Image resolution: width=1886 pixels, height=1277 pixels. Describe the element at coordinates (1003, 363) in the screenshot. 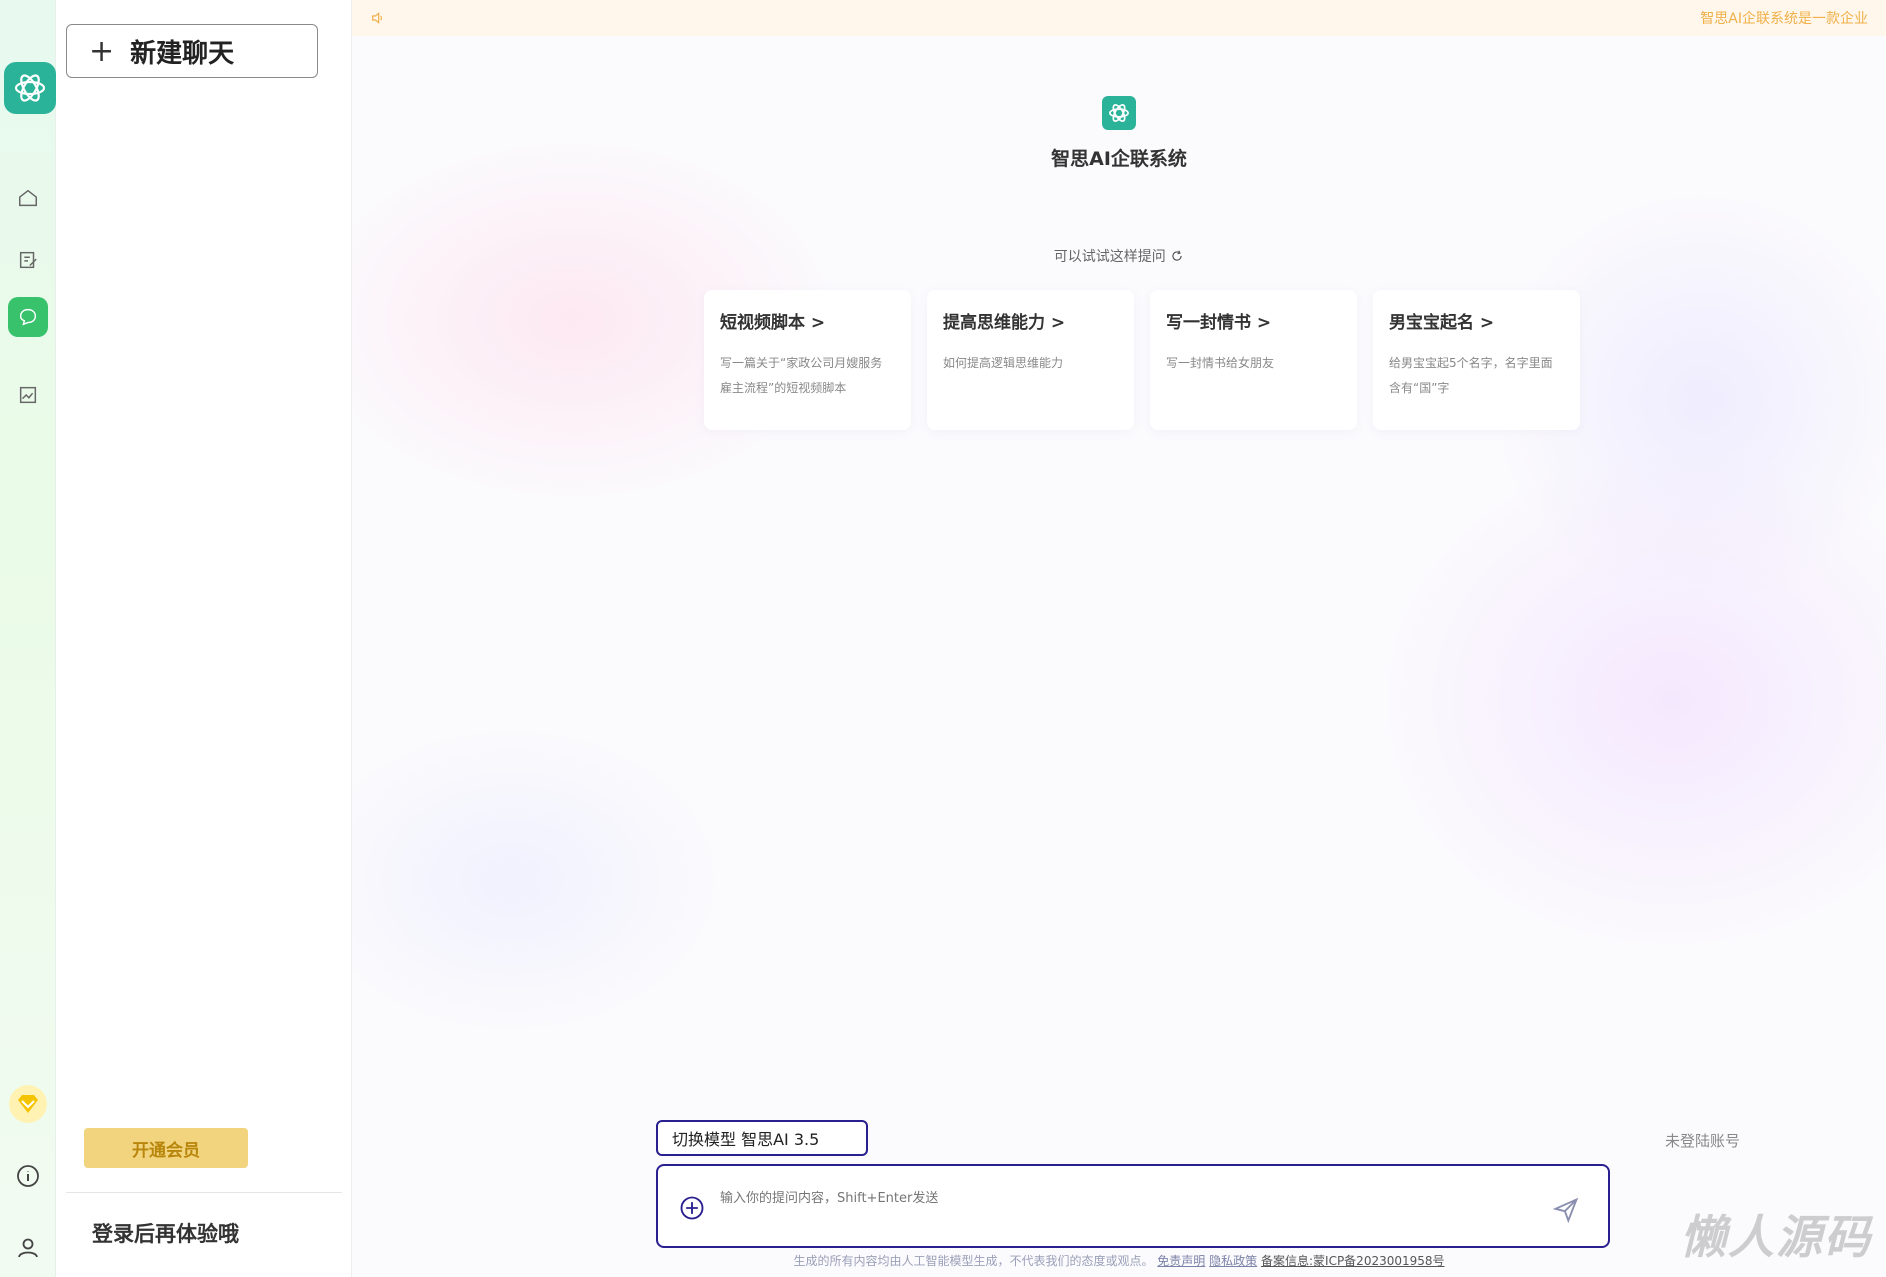

I see `card-desc-line: 如何提高逻辑思维能力` at that location.